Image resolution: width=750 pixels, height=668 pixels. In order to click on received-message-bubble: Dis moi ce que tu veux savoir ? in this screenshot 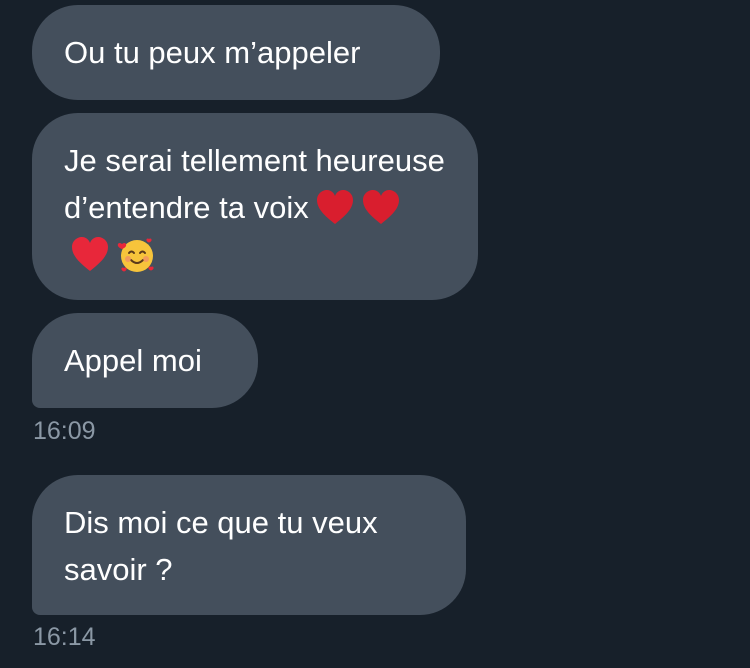, I will do `click(249, 545)`.